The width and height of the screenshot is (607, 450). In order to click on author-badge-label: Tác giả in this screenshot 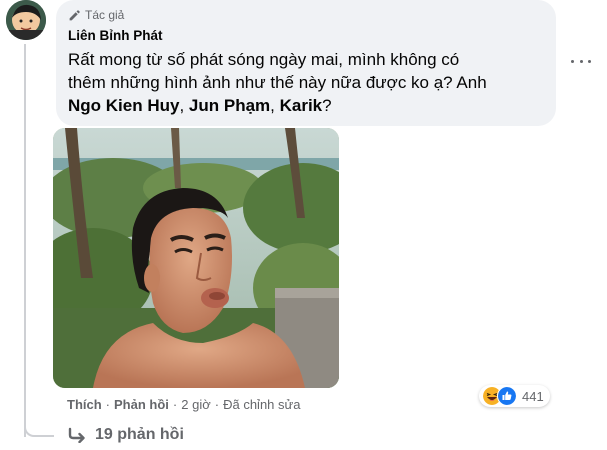, I will do `click(105, 15)`.